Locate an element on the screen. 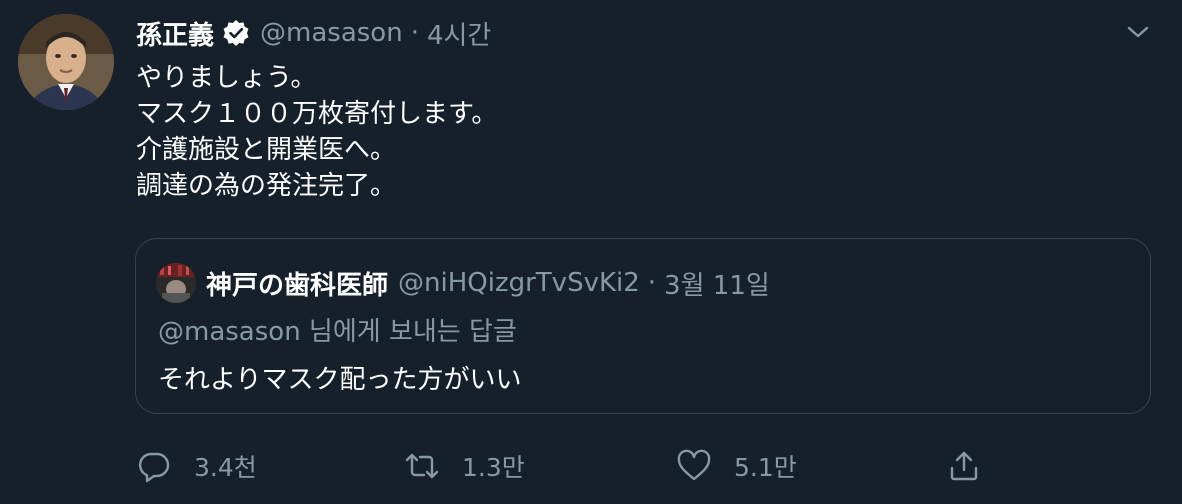  quoted-text: それよりマスク配った方がいい is located at coordinates (340, 380).